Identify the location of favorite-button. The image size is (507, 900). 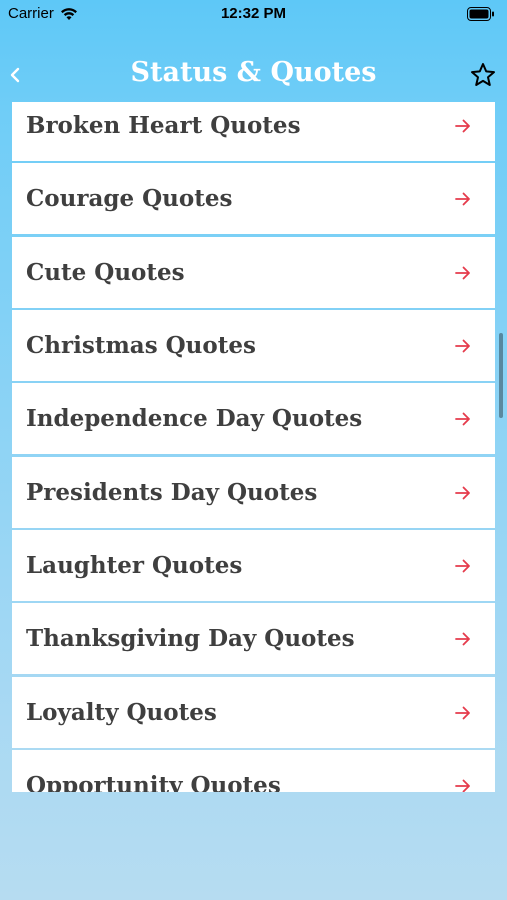
(483, 75).